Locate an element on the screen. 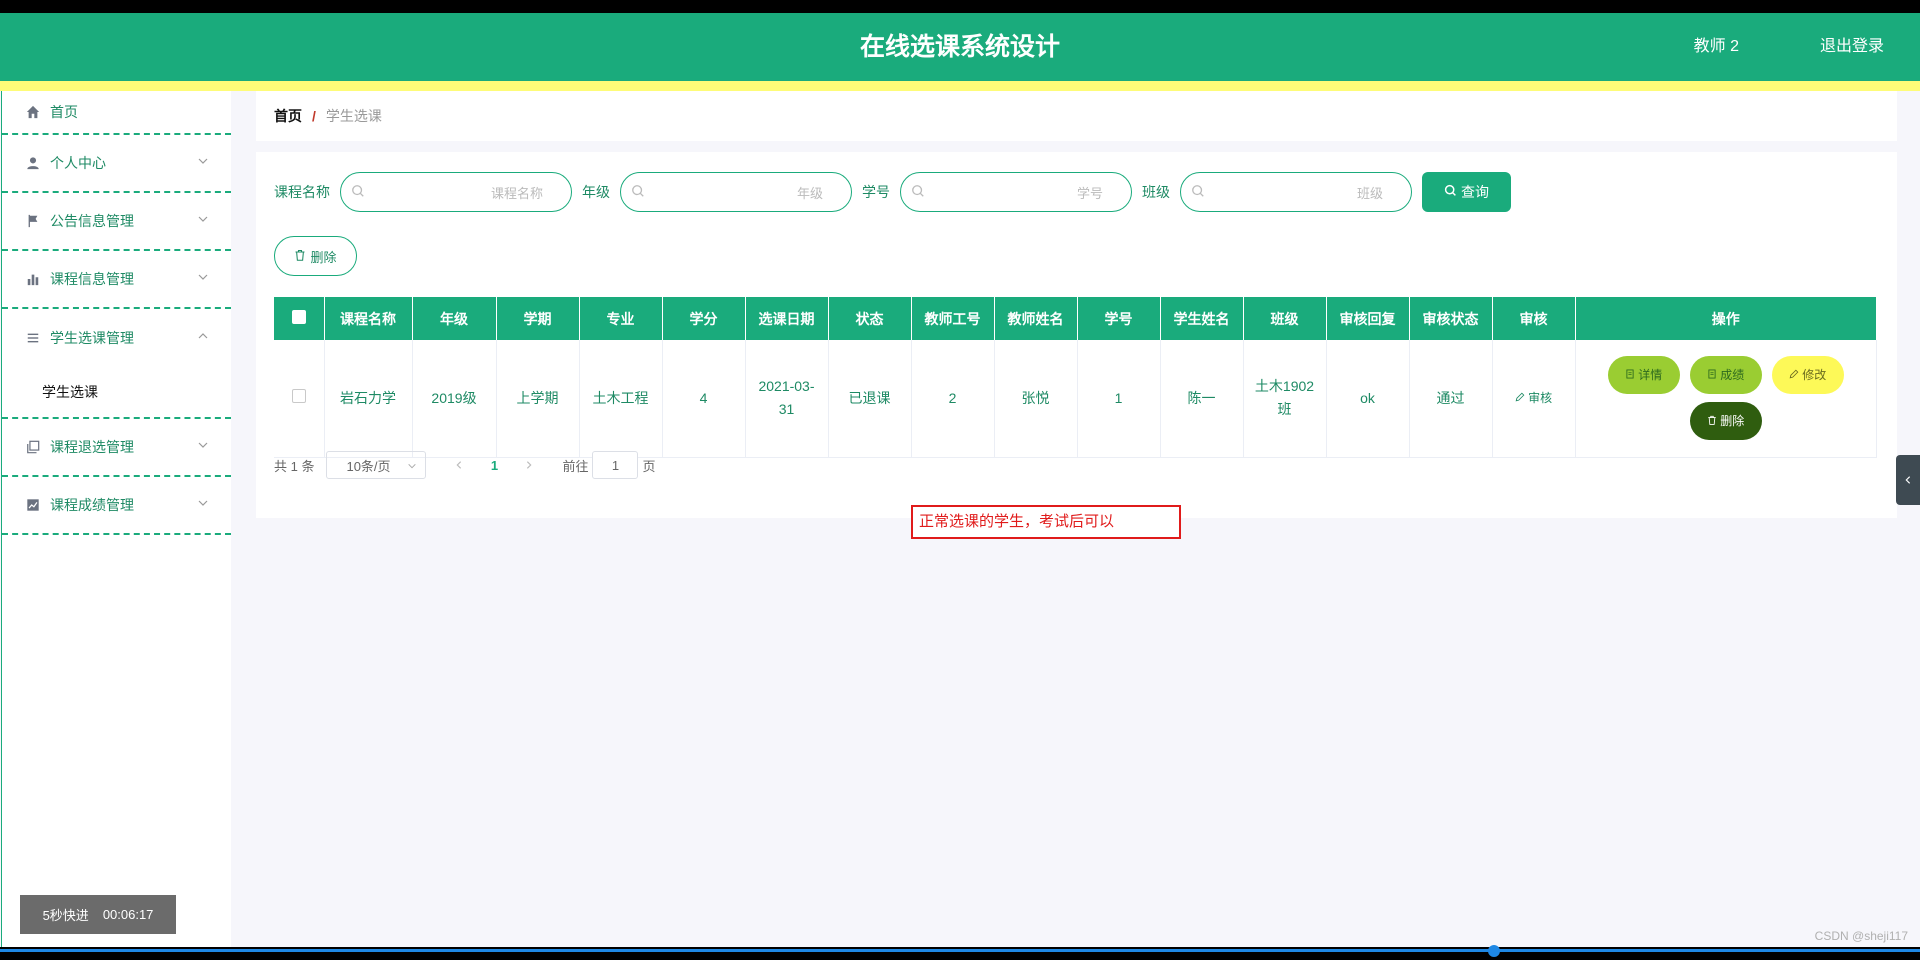  logout-link: 退出登录 is located at coordinates (1852, 47).